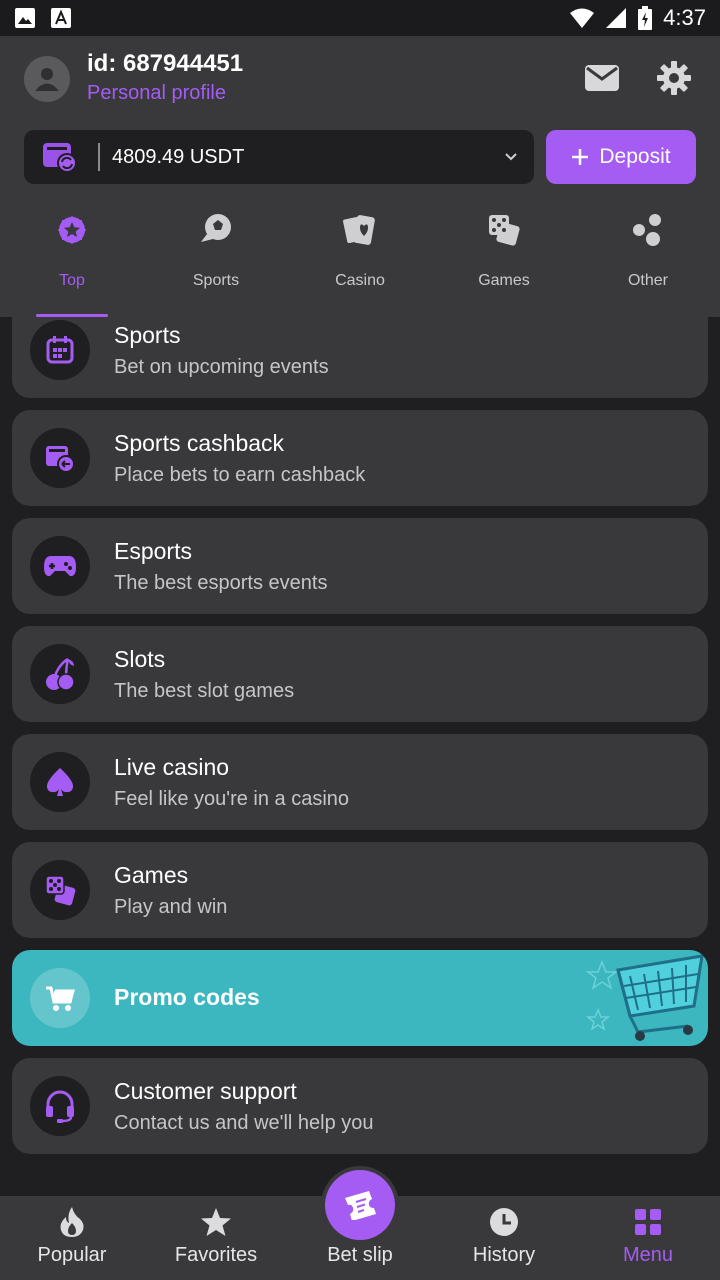 Image resolution: width=720 pixels, height=1280 pixels. I want to click on mail-icon, so click(602, 78).